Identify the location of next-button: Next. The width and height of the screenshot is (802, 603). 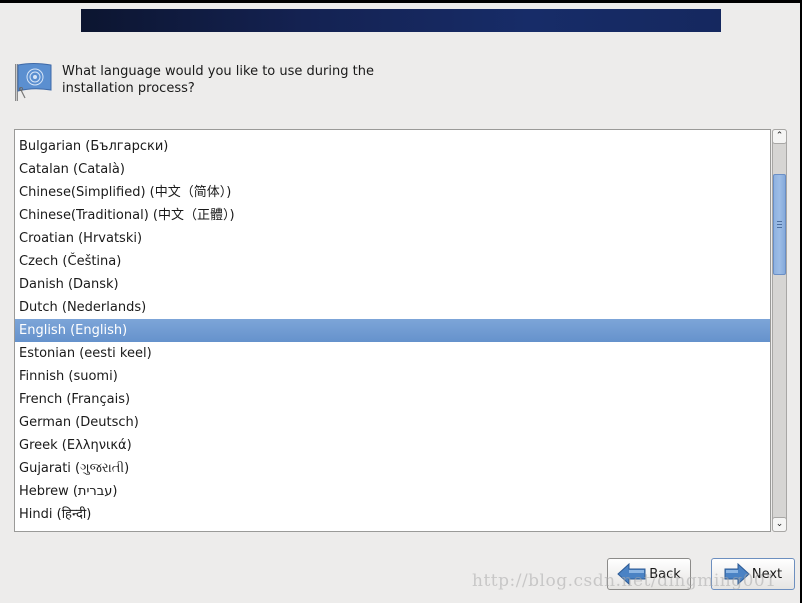
(753, 574).